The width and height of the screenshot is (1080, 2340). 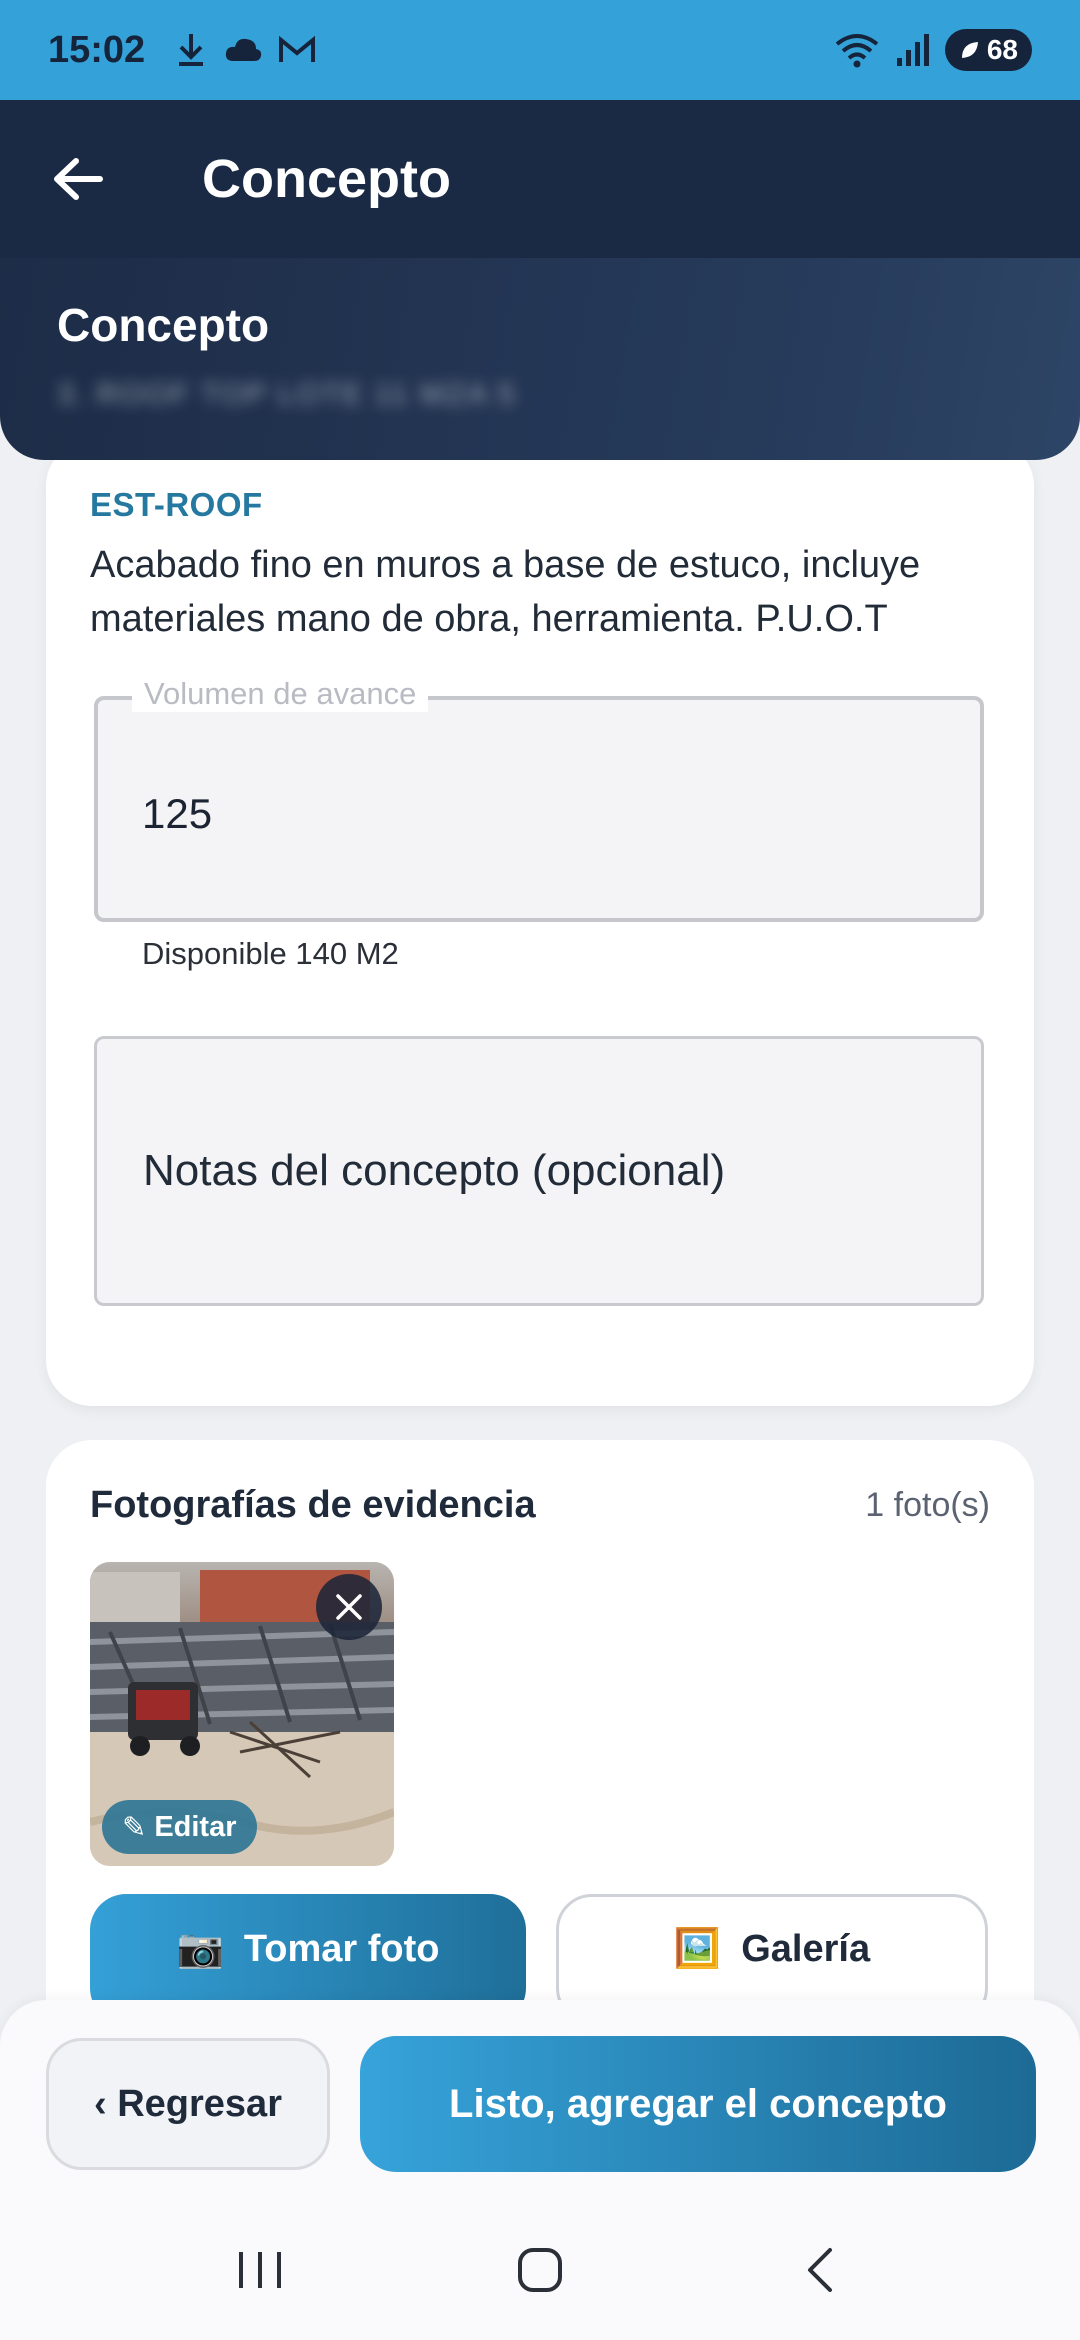 I want to click on edit-photo-button: ✎ Editar, so click(x=179, y=1827).